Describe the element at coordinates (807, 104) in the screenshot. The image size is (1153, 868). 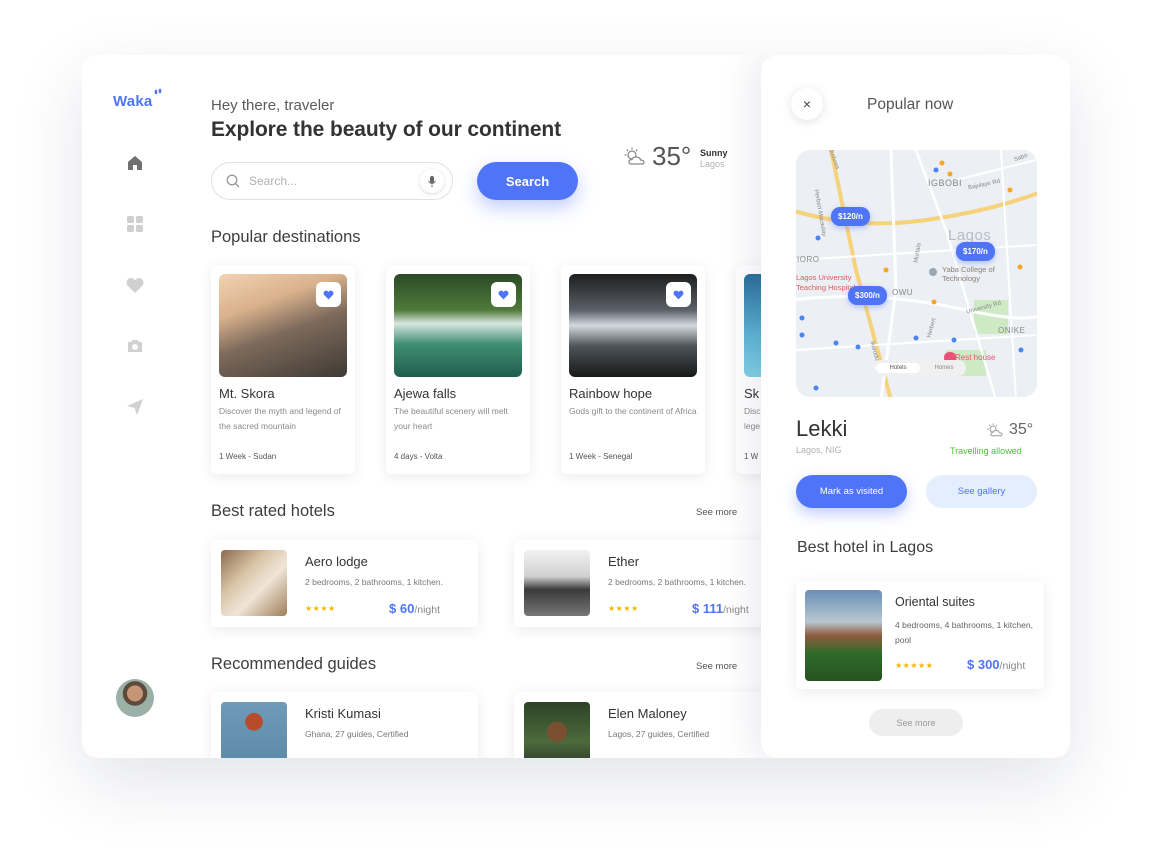
I see `close-button: ×` at that location.